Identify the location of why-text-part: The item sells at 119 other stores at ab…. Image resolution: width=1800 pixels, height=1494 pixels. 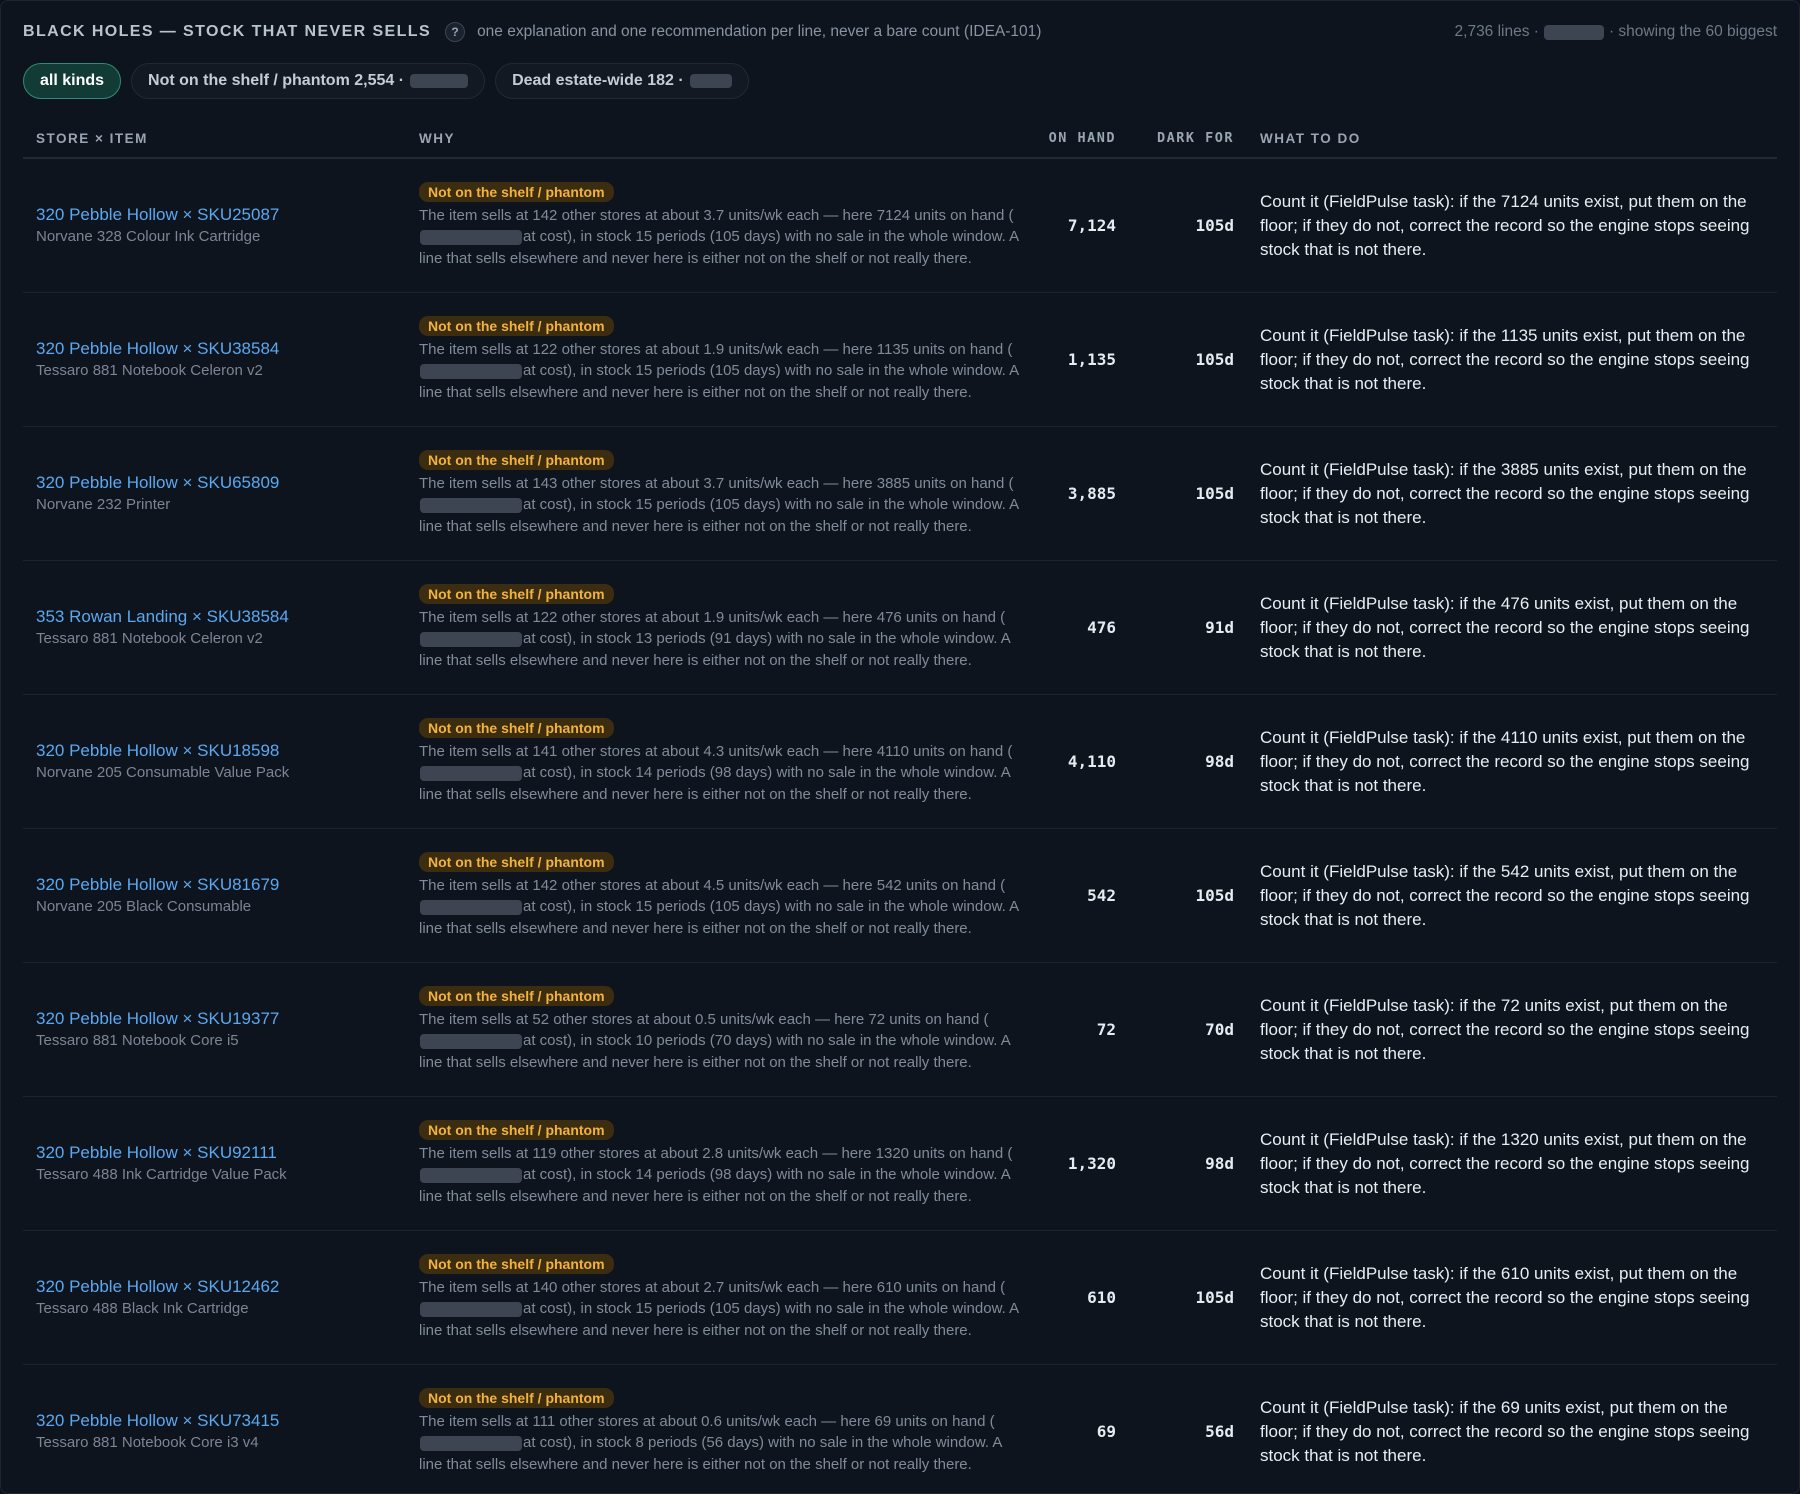
(716, 1153).